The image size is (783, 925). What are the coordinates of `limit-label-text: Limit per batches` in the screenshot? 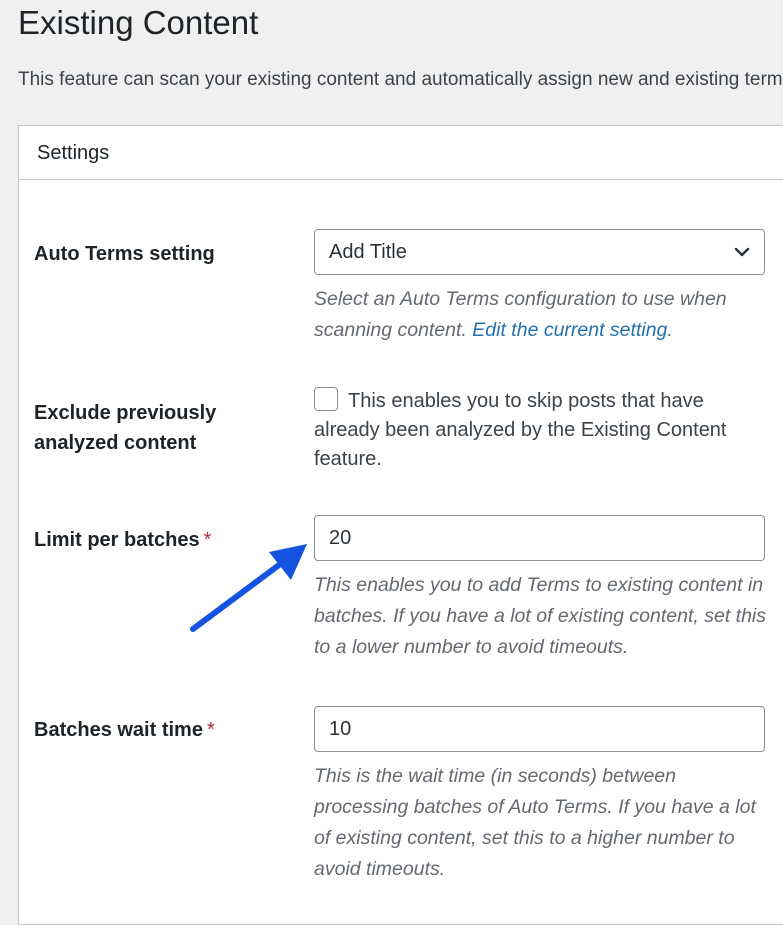 It's located at (117, 540).